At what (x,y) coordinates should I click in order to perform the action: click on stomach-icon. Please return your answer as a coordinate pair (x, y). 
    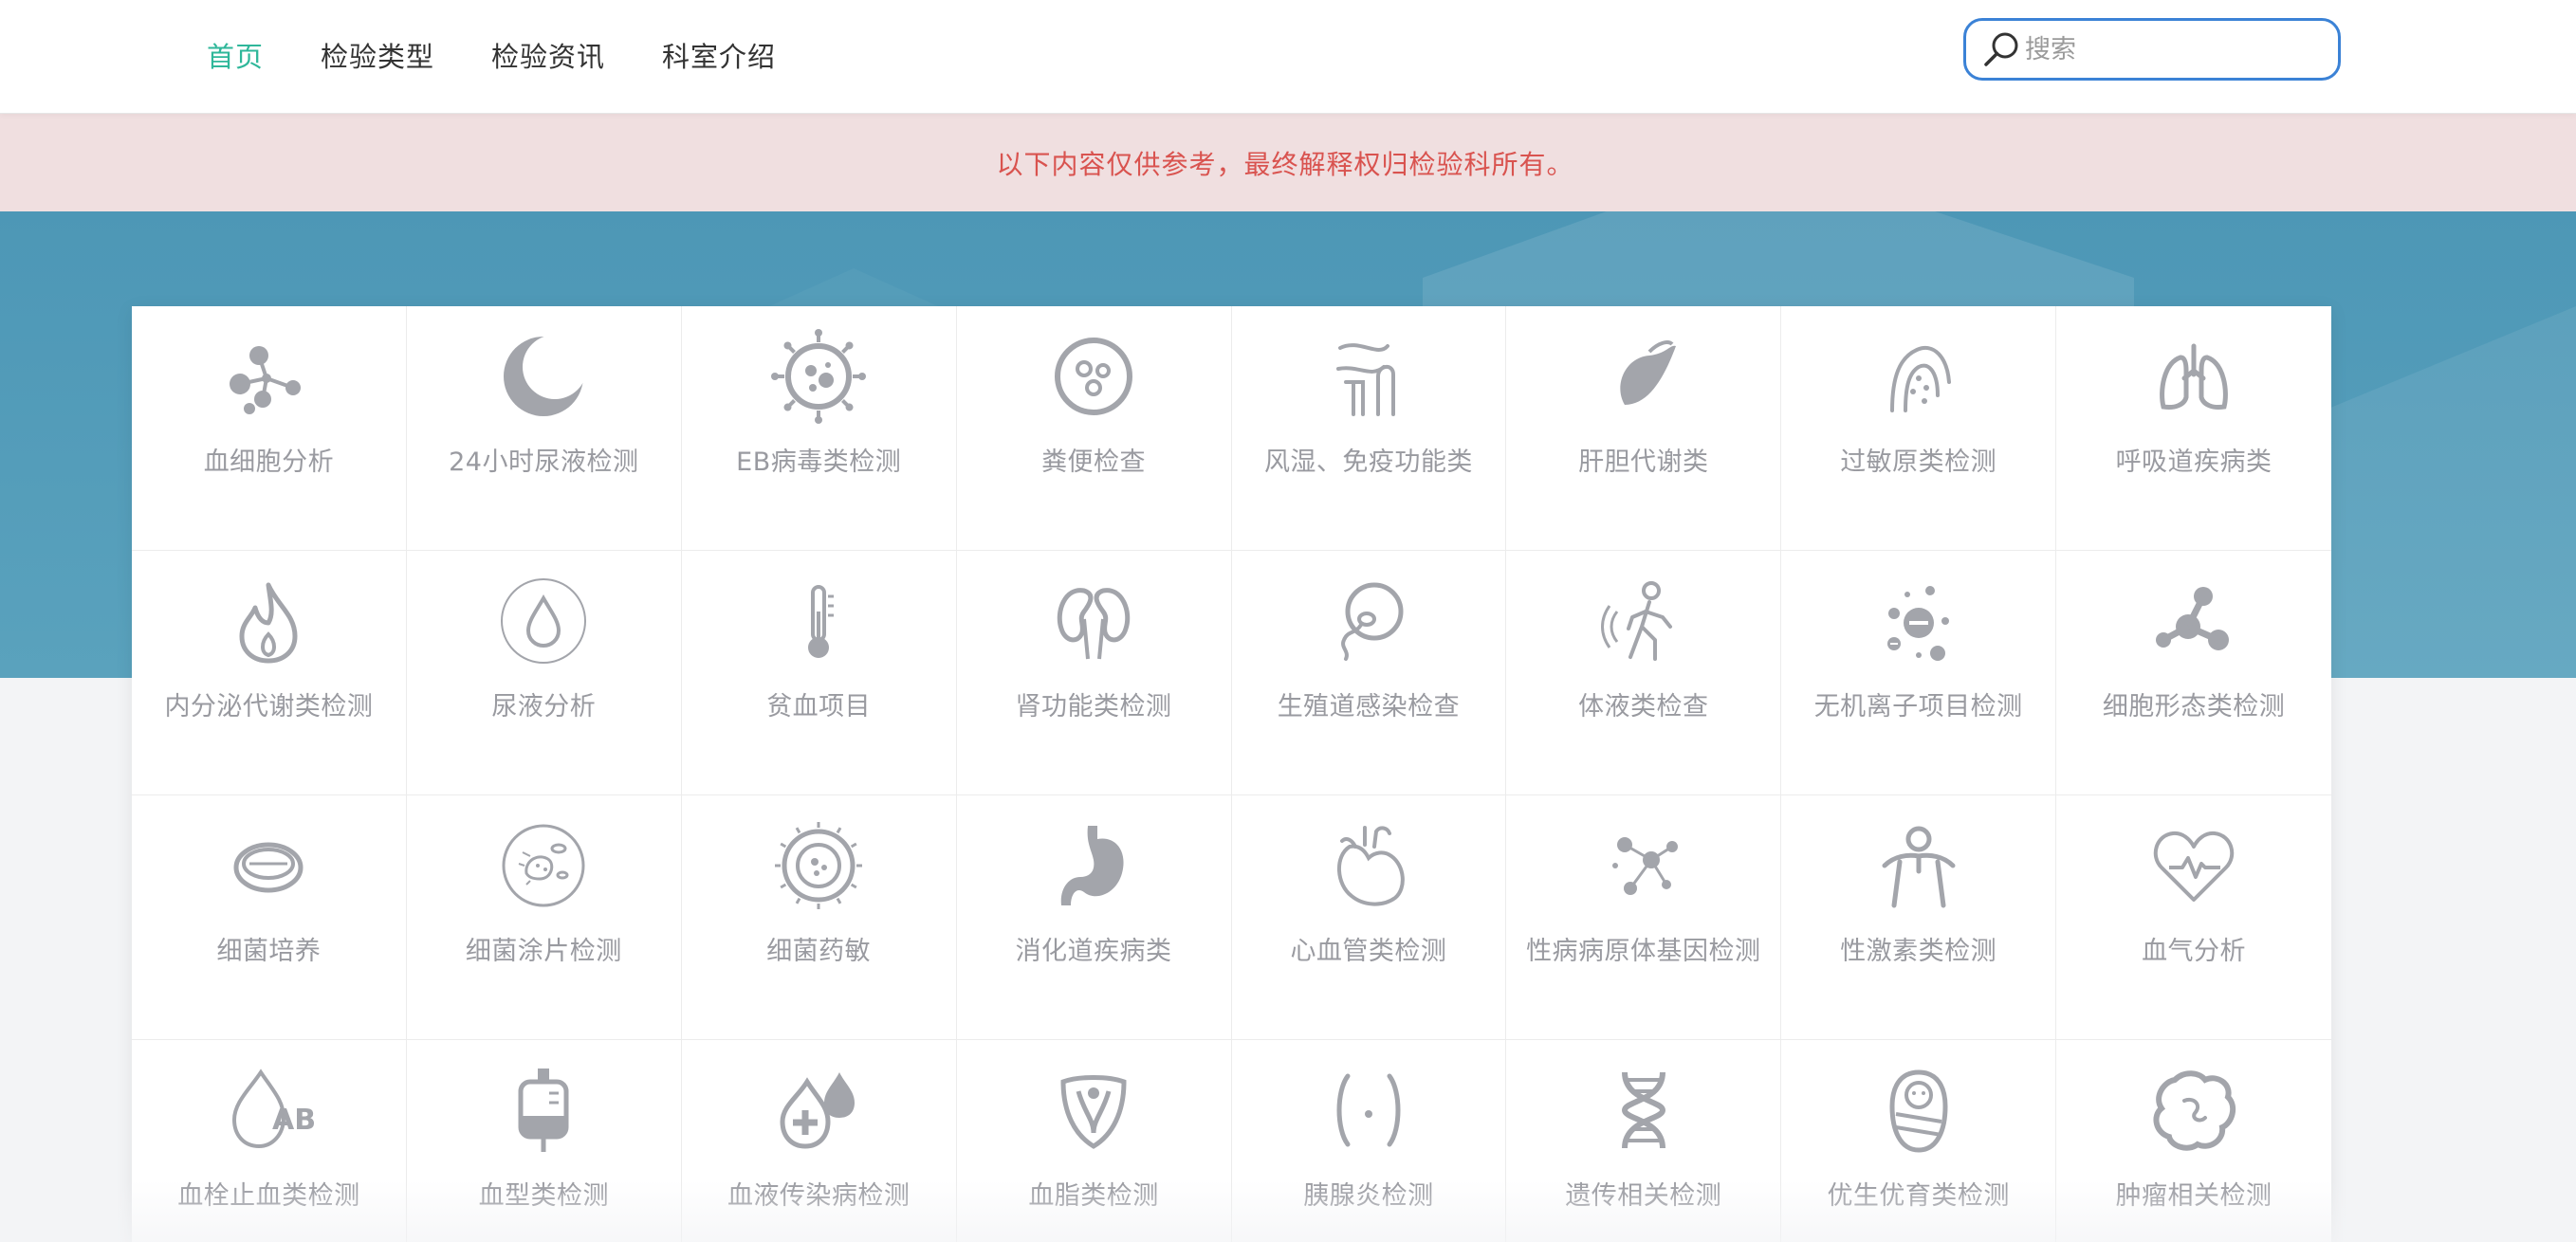
    Looking at the image, I should click on (1093, 865).